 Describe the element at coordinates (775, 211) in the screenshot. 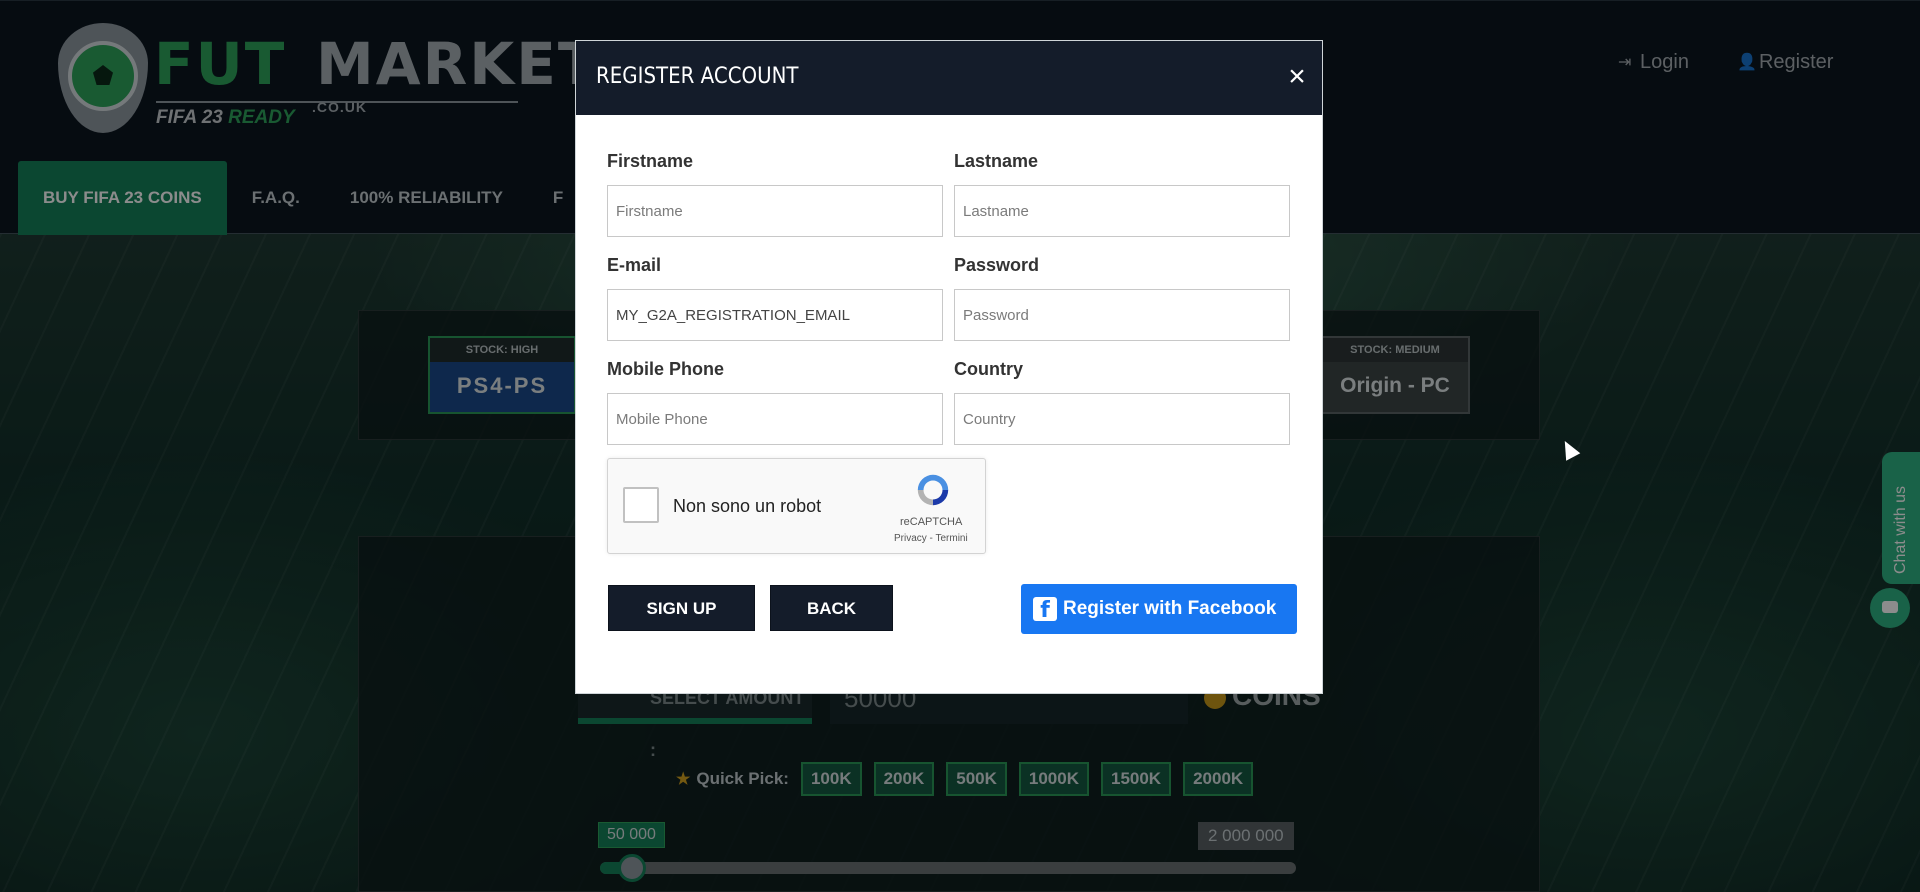

I see `firstname-field` at that location.